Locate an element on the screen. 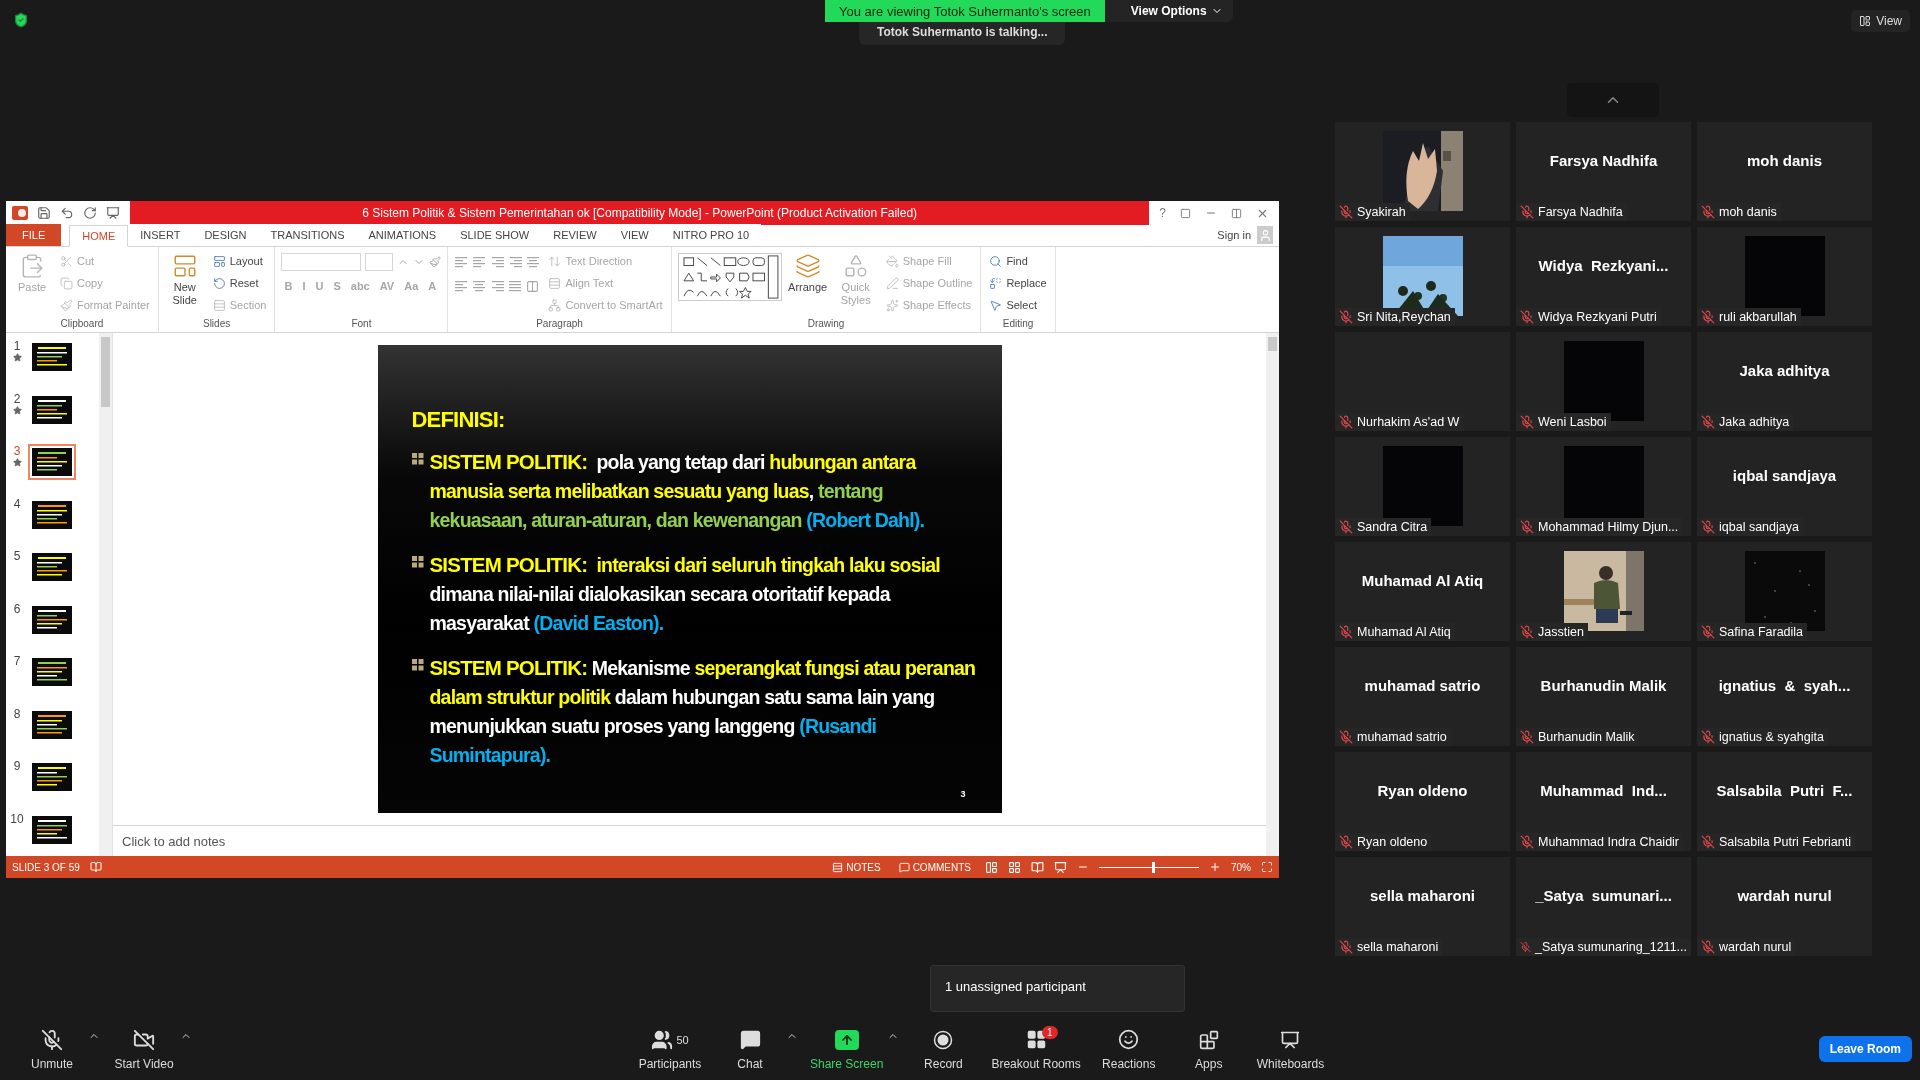 The image size is (1920, 1080). window-title: 6 Sistem Politik & Sistem Pemerintahan ok [Compatibility Mode] - PowerPoint (Product Activation Failed) is located at coordinates (640, 213).